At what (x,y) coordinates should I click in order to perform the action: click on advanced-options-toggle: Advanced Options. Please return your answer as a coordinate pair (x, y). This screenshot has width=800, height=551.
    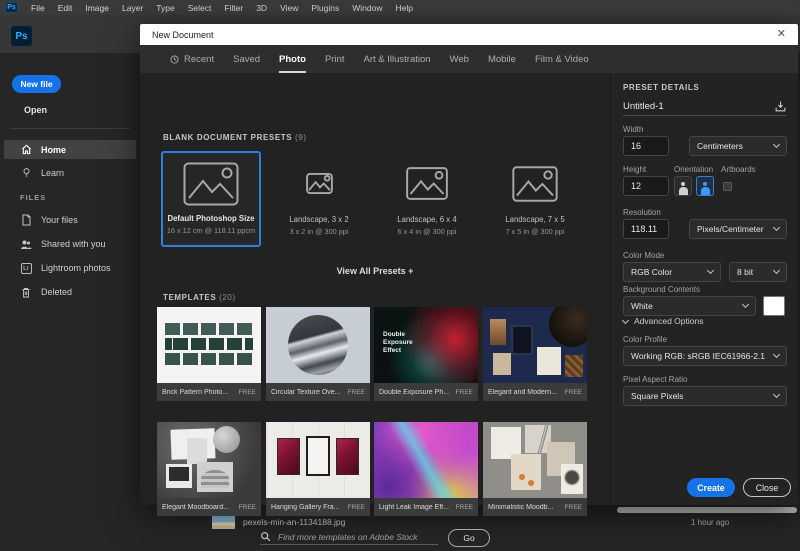
    Looking at the image, I should click on (662, 321).